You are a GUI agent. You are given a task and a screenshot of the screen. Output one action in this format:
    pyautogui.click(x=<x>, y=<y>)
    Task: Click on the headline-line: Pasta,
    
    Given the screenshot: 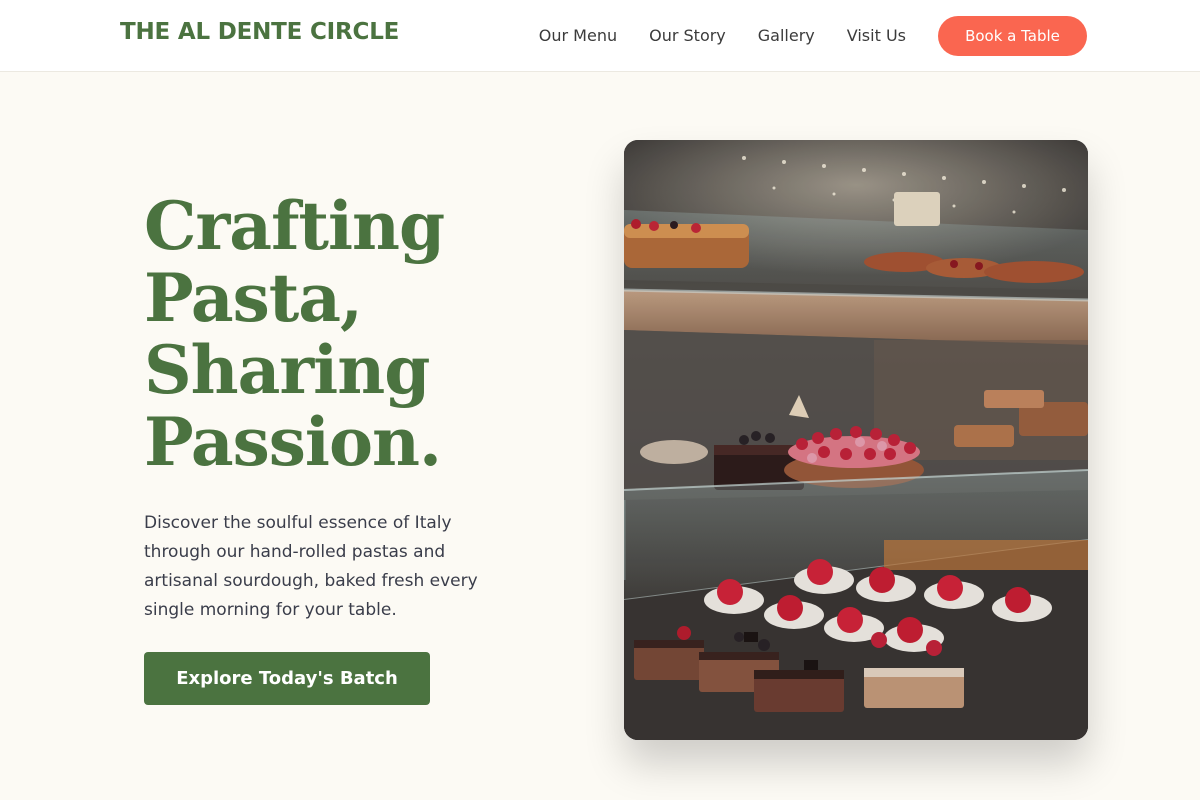 What is the action you would take?
    pyautogui.click(x=253, y=298)
    